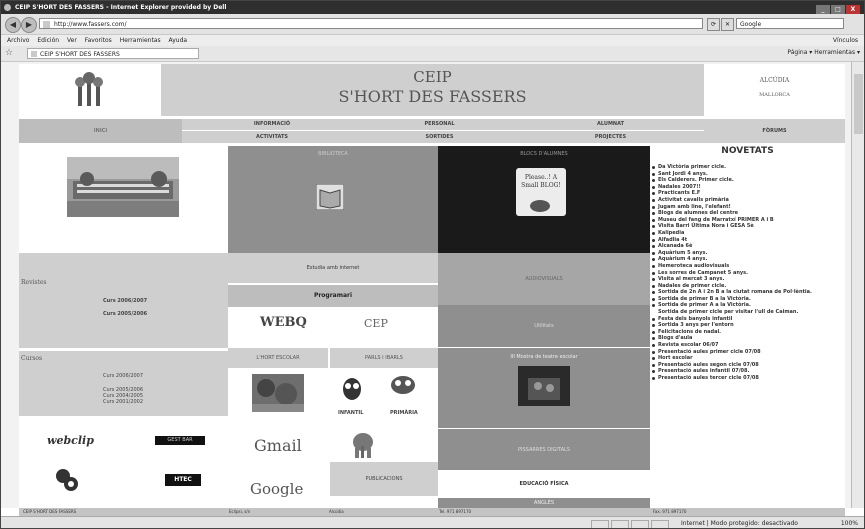  Describe the element at coordinates (774, 131) in the screenshot. I see `nav-forums: FÒRUMS` at that location.